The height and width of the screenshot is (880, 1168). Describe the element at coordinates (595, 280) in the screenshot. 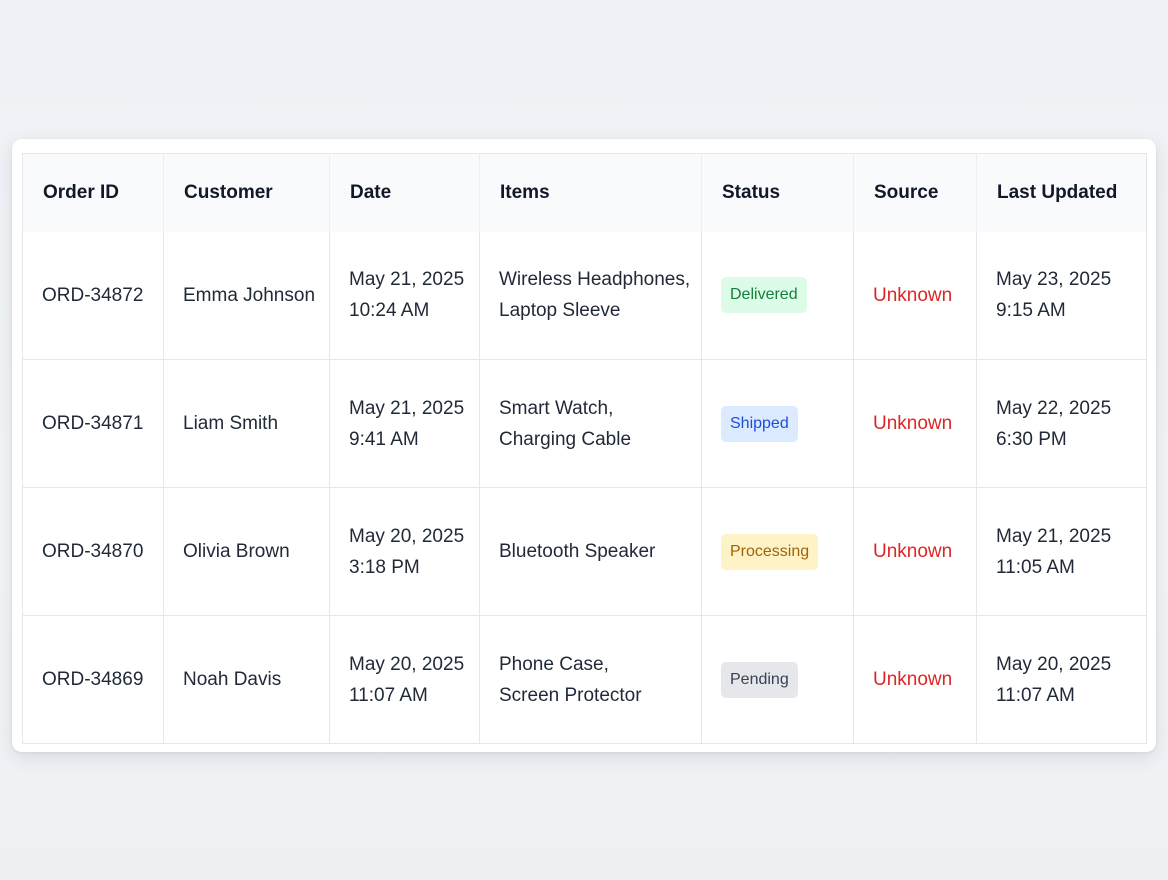

I see `items-cell-line: Wireless Headphones,` at that location.